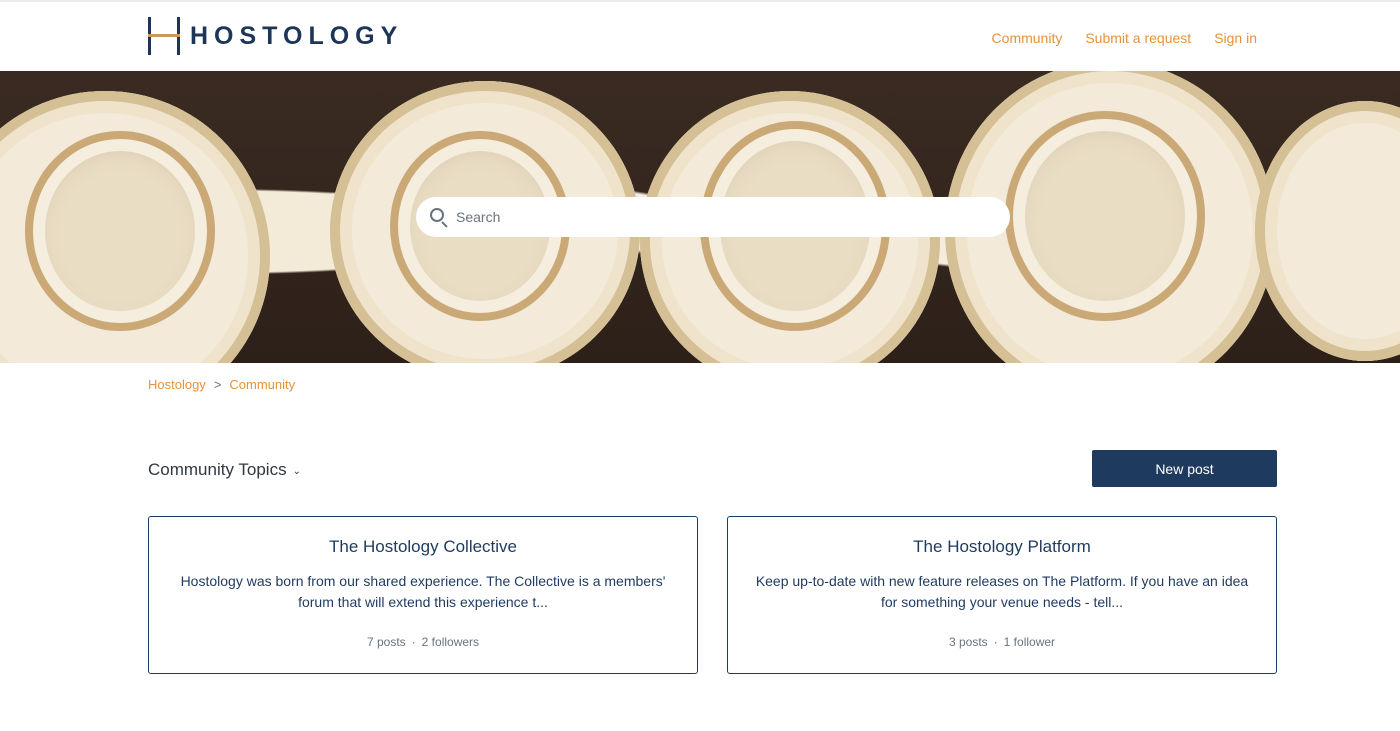 This screenshot has width=1400, height=731. I want to click on logo-text: HOSTOLOGY, so click(297, 35).